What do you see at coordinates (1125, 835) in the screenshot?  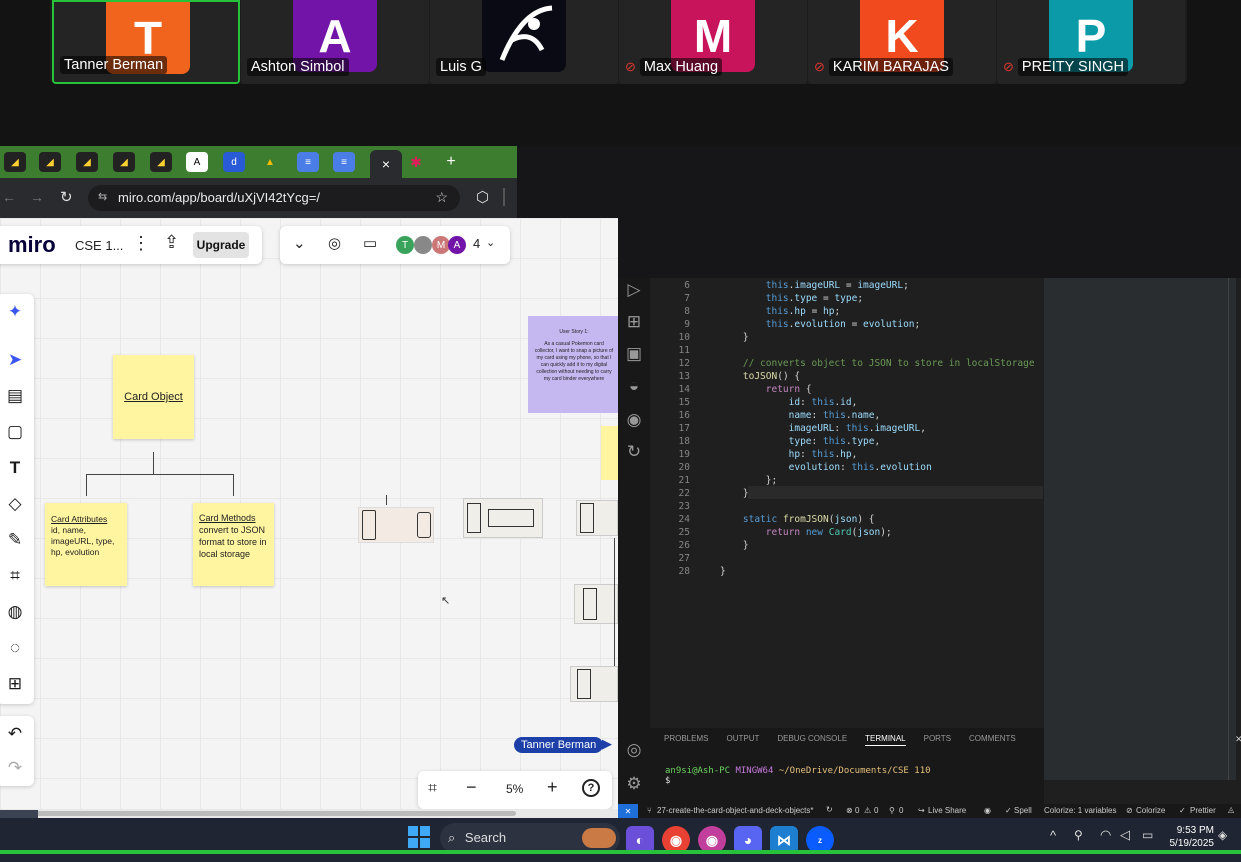 I see `volume-icon: ◁` at bounding box center [1125, 835].